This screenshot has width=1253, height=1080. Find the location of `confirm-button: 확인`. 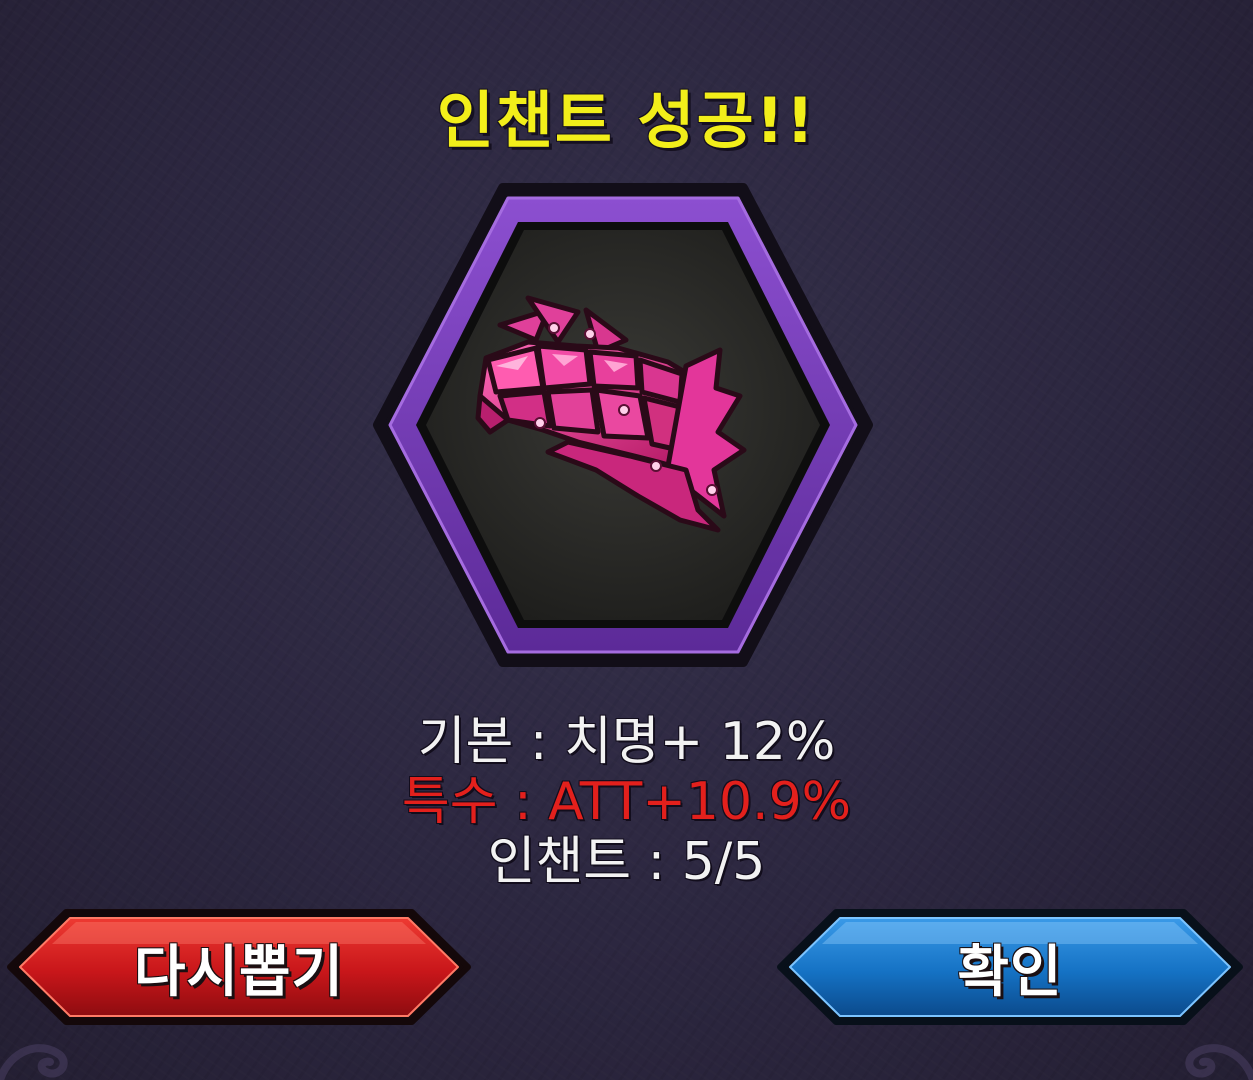

confirm-button: 확인 is located at coordinates (1010, 967).